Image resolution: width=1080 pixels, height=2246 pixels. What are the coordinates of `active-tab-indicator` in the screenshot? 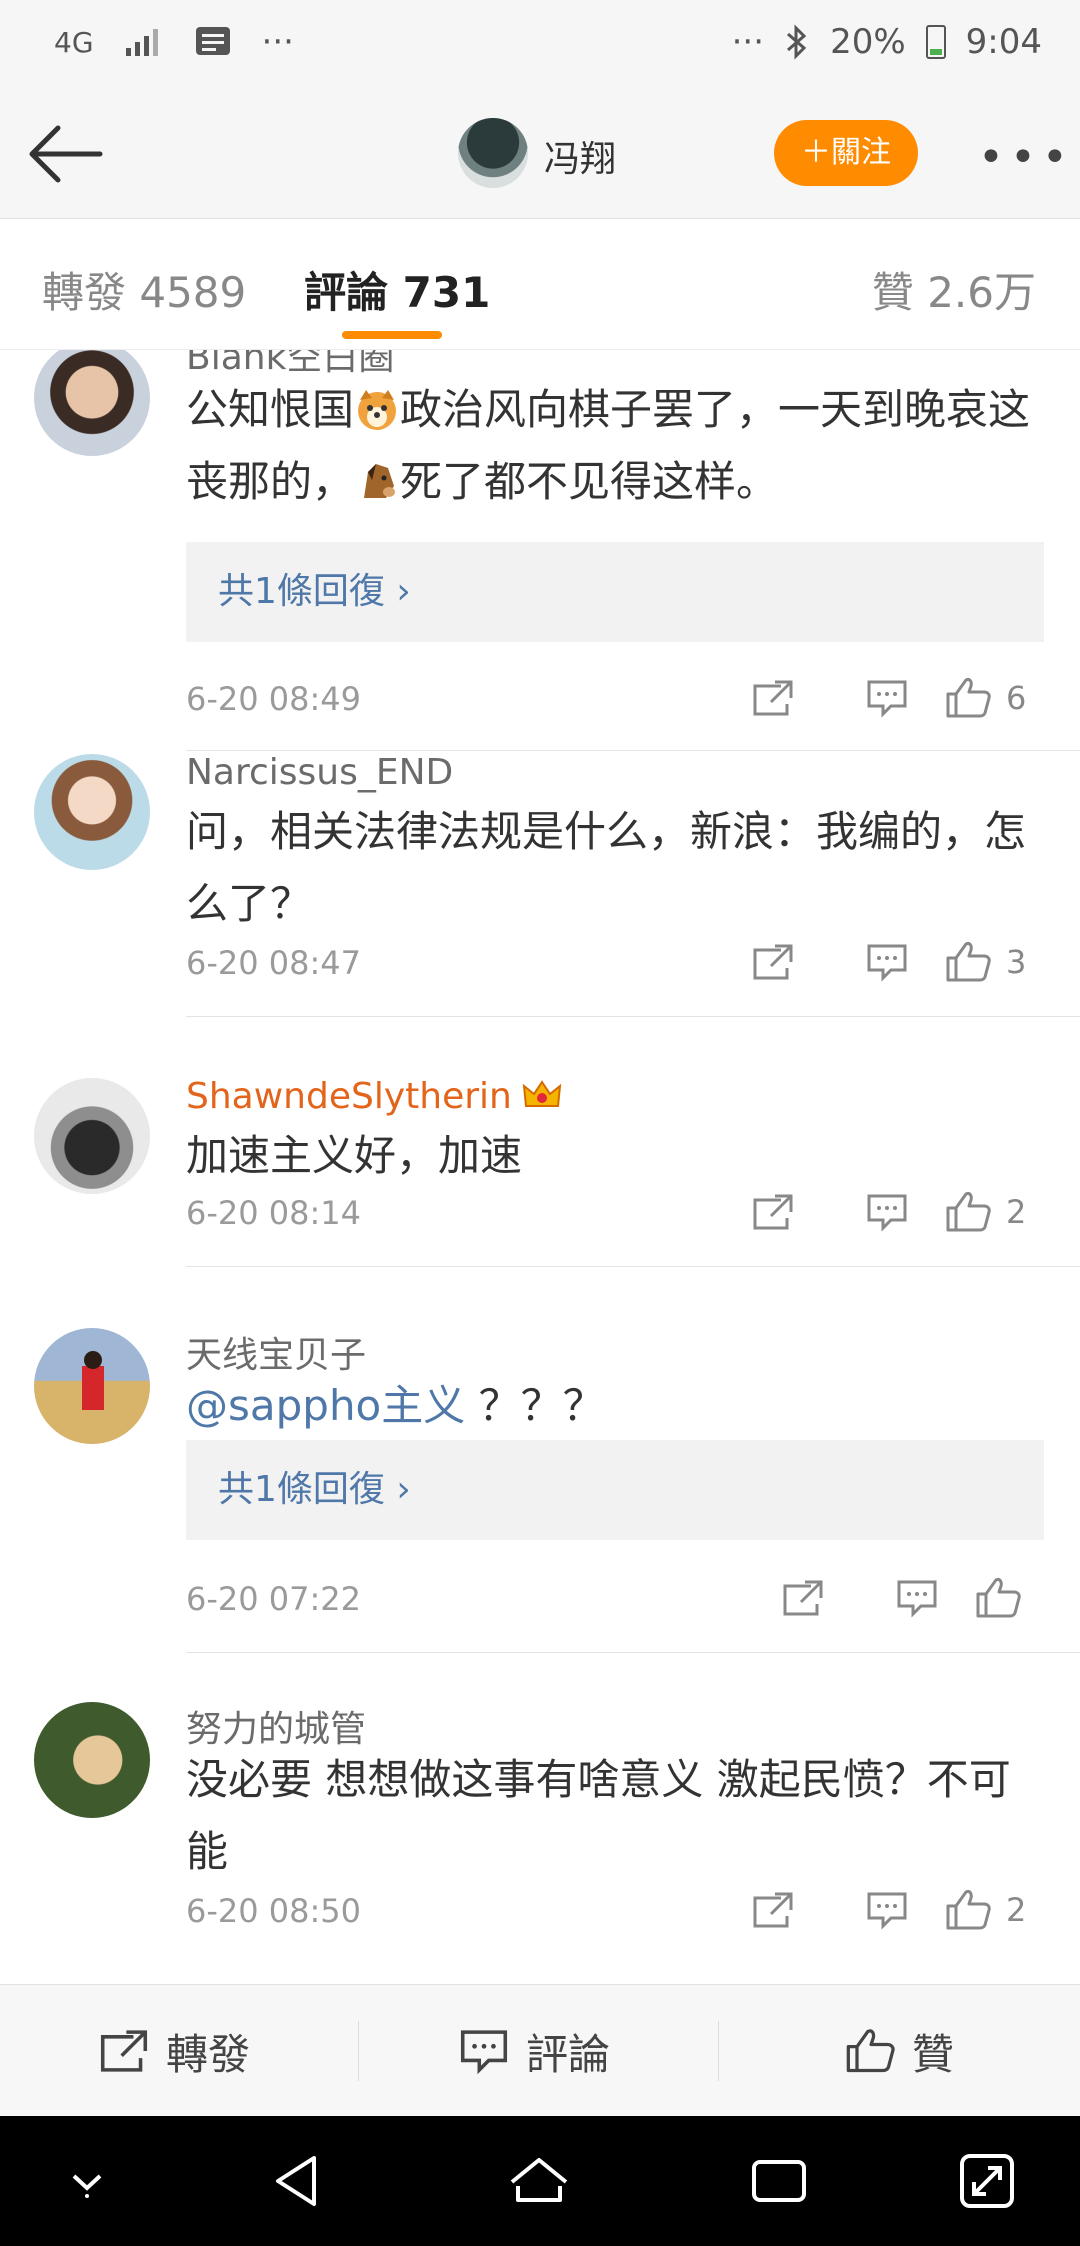 It's located at (392, 335).